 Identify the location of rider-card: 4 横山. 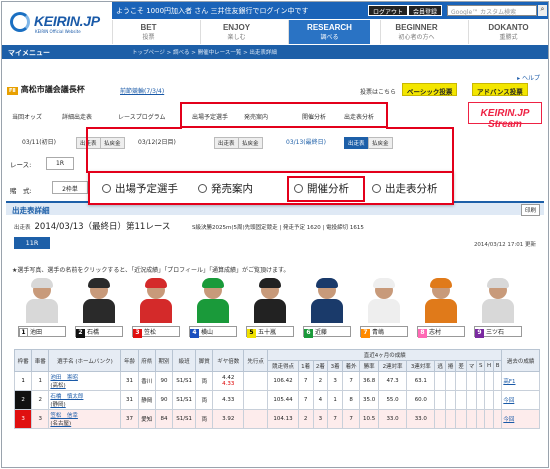
(213, 311).